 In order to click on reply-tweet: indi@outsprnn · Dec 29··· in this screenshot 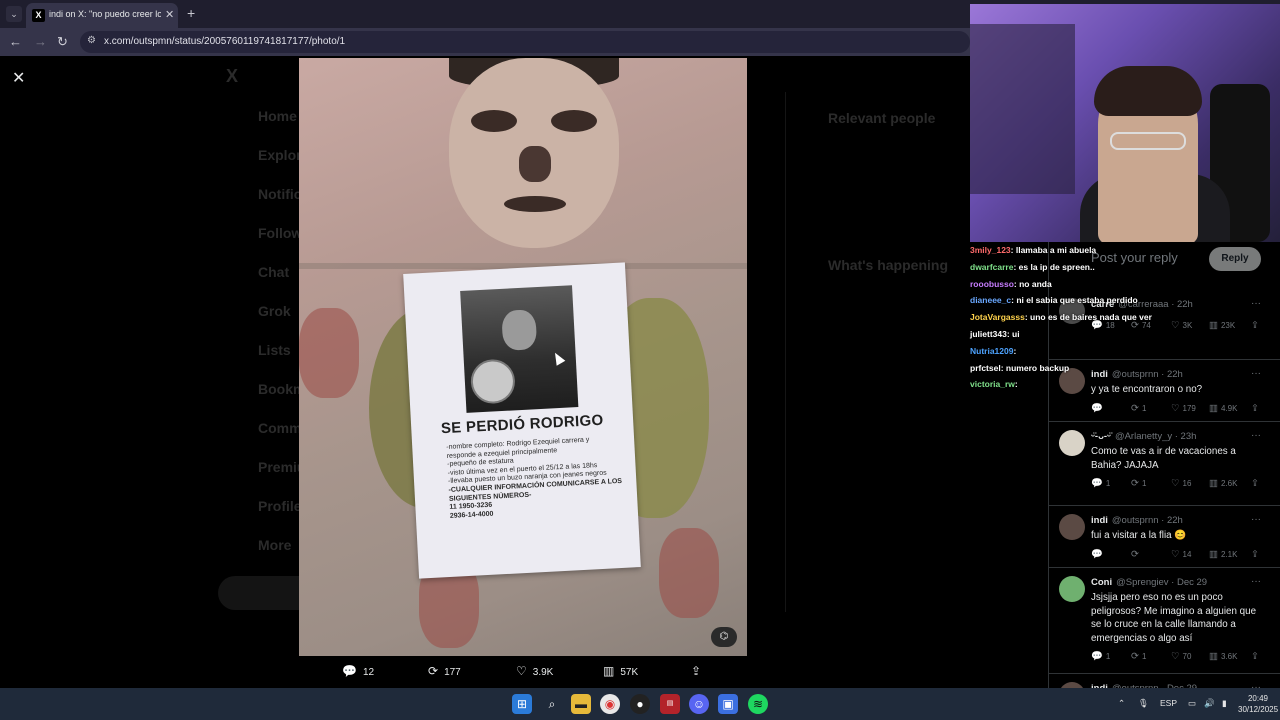, I will do `click(1164, 681)`.